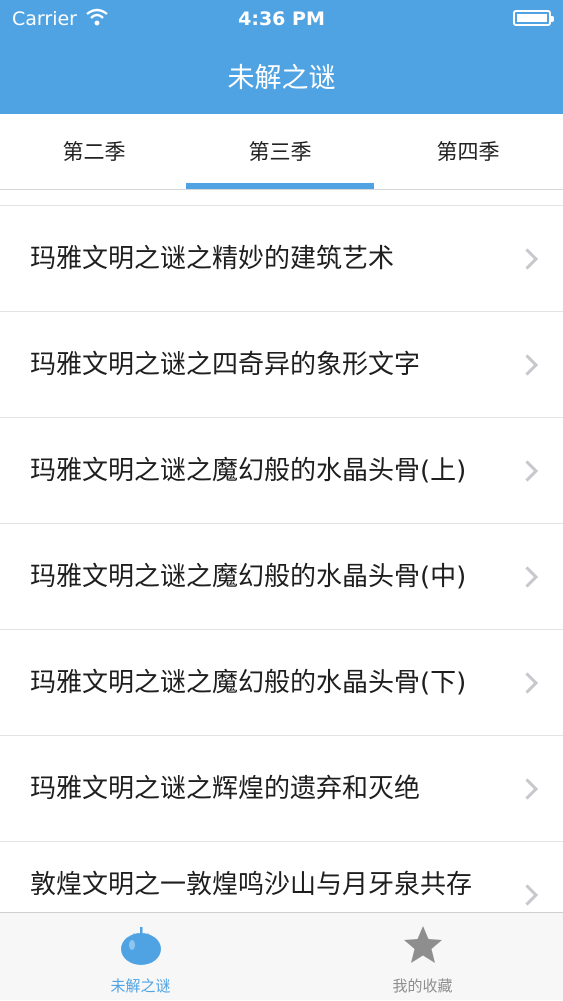 The width and height of the screenshot is (563, 1001). I want to click on selected-tab-indicator, so click(280, 186).